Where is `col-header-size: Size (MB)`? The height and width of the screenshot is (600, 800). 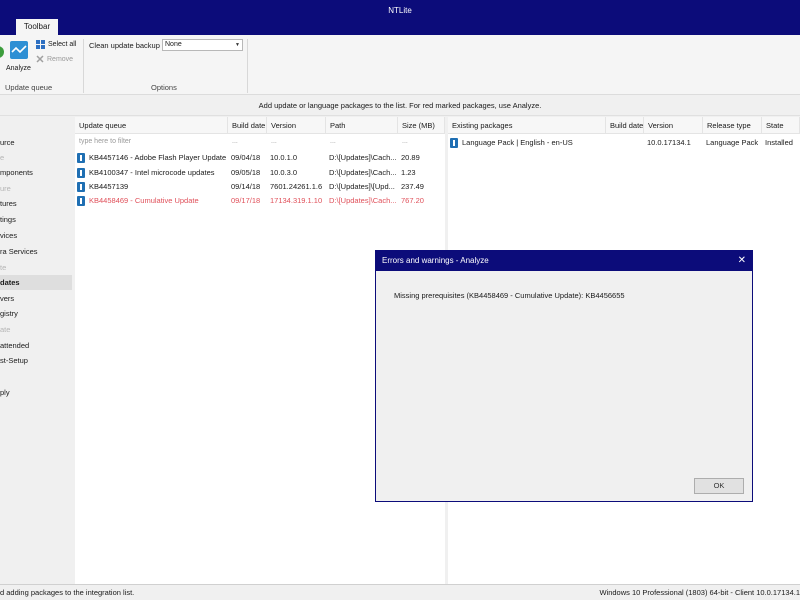
col-header-size: Size (MB) is located at coordinates (421, 125).